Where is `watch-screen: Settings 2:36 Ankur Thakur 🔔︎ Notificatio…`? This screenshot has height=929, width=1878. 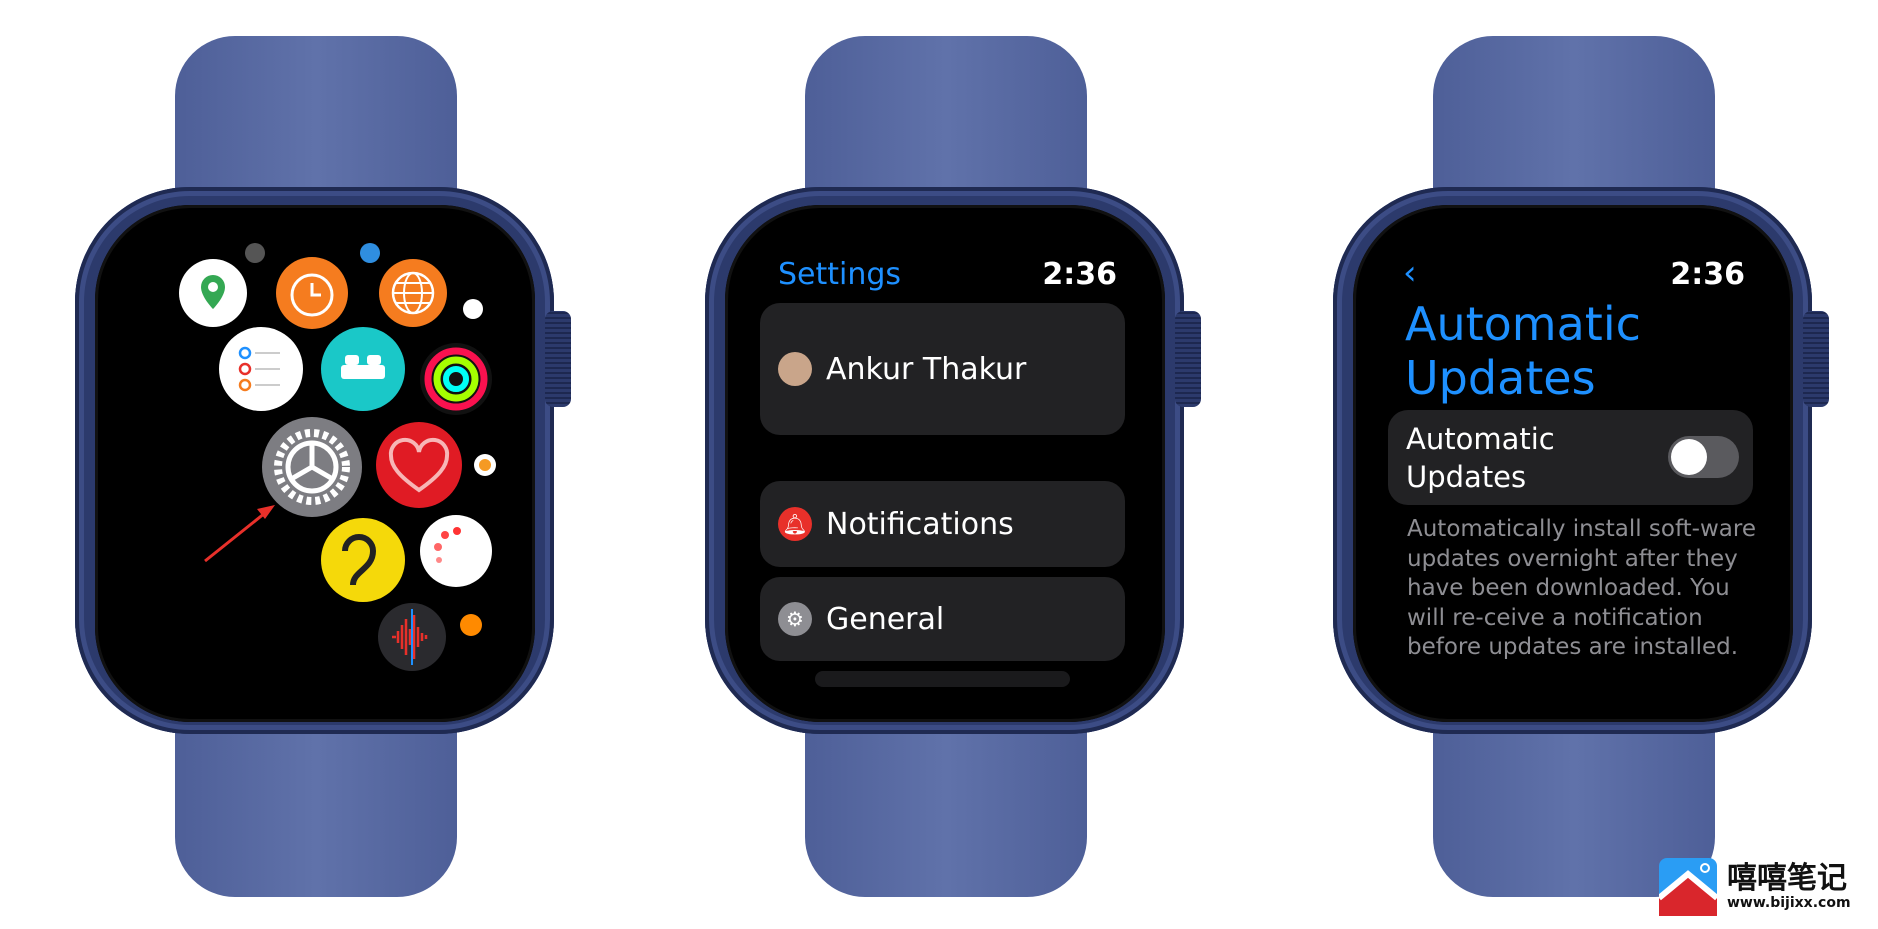 watch-screen: Settings 2:36 Ankur Thakur 🔔︎ Notificatio… is located at coordinates (945, 463).